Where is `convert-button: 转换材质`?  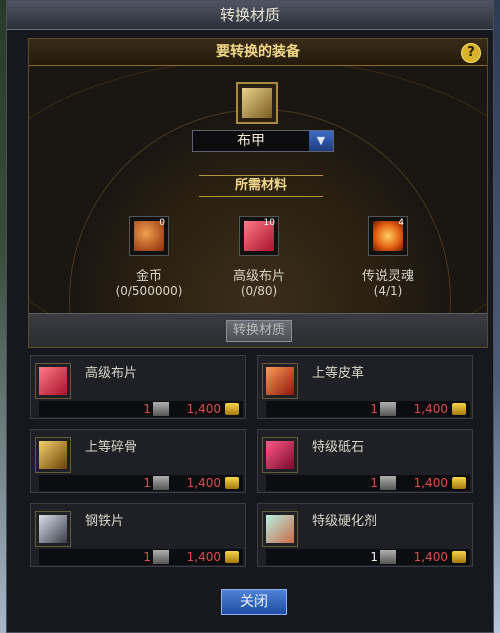
convert-button: 转换材质 is located at coordinates (259, 331).